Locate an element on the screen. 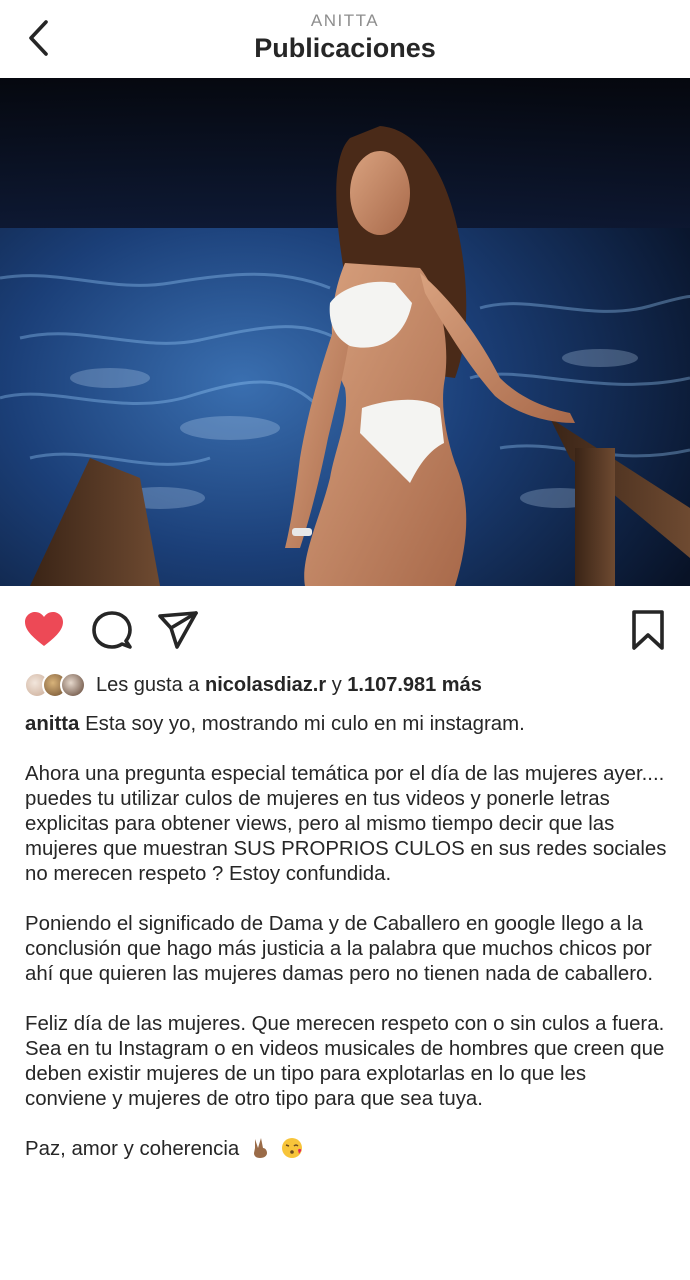  share-button is located at coordinates (178, 630).